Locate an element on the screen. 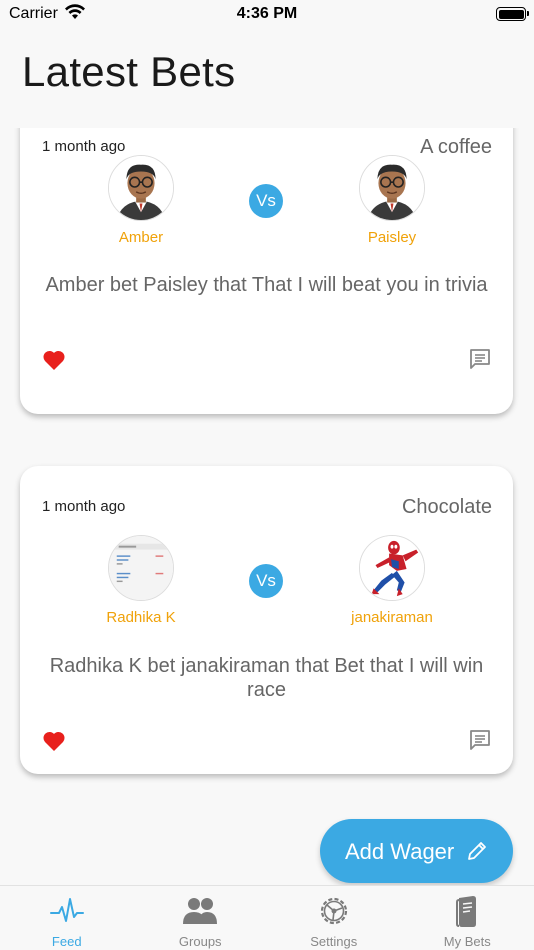 Image resolution: width=534 pixels, height=950 pixels. tab-label: Feed is located at coordinates (66, 941).